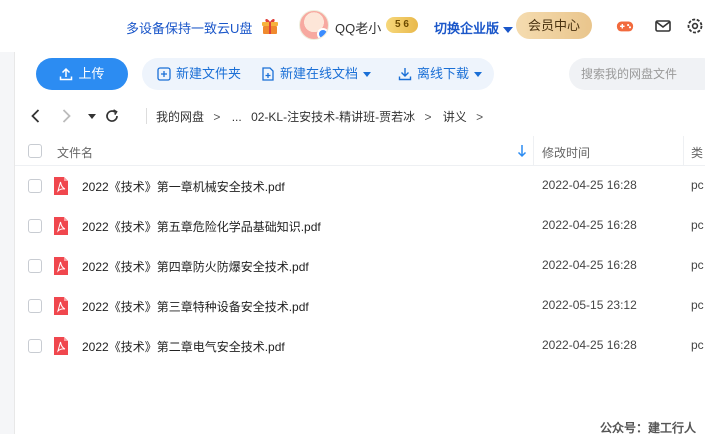  Describe the element at coordinates (467, 28) in the screenshot. I see `switch-enterprise-label: 切换企业版` at that location.